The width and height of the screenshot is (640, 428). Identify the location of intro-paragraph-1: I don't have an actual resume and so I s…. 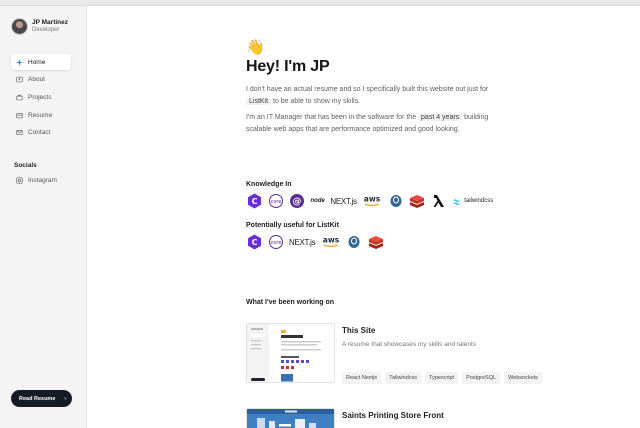
(367, 95).